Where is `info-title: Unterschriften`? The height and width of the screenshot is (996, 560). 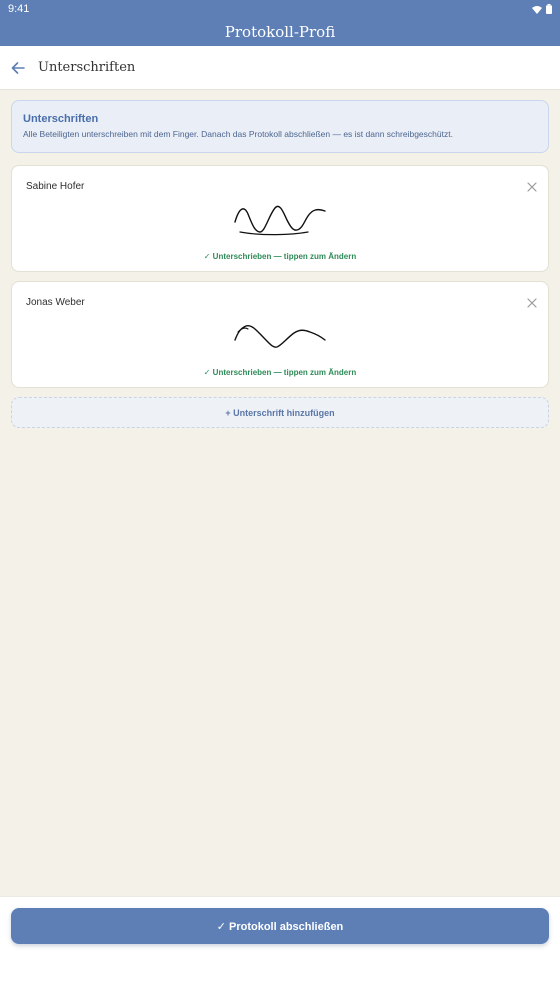
info-title: Unterschriften is located at coordinates (61, 119).